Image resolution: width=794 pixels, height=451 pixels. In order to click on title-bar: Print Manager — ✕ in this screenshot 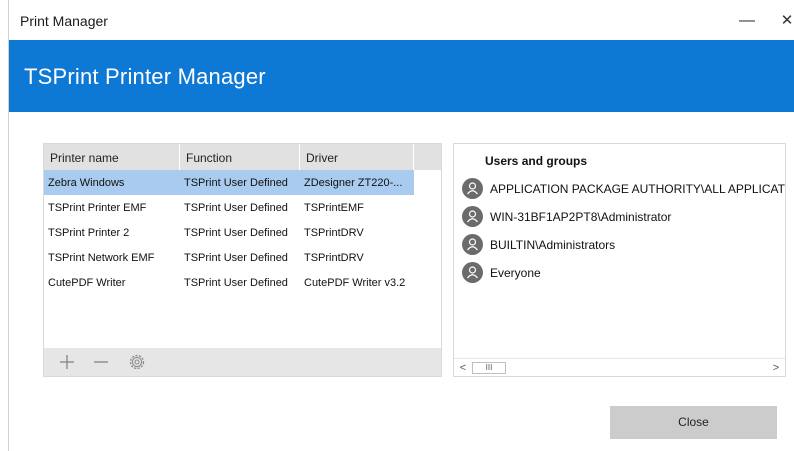, I will do `click(401, 20)`.